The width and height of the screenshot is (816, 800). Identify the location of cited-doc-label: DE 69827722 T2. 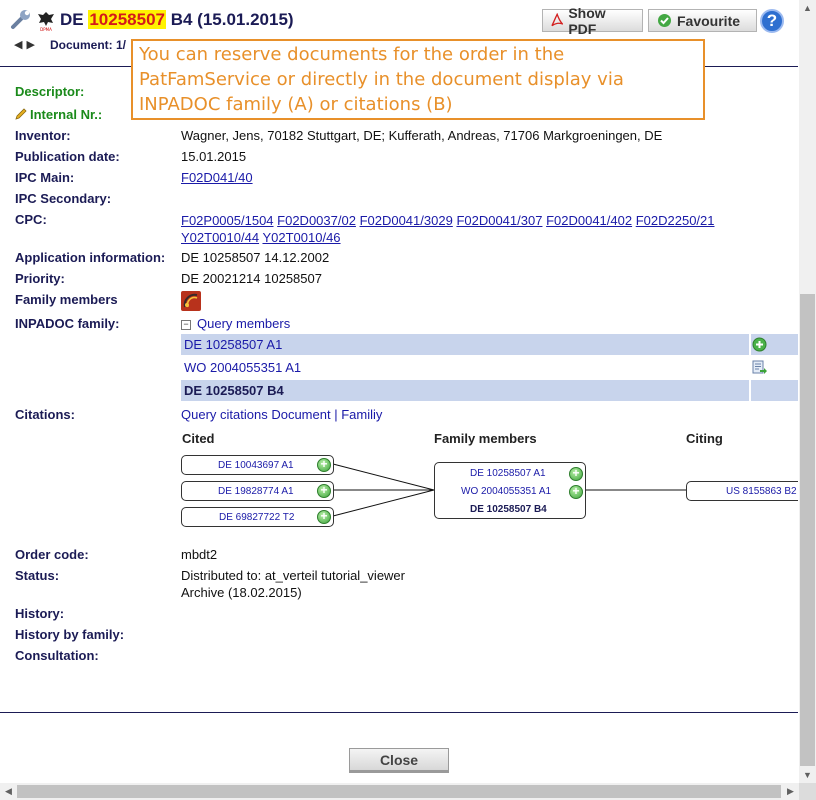
(257, 517).